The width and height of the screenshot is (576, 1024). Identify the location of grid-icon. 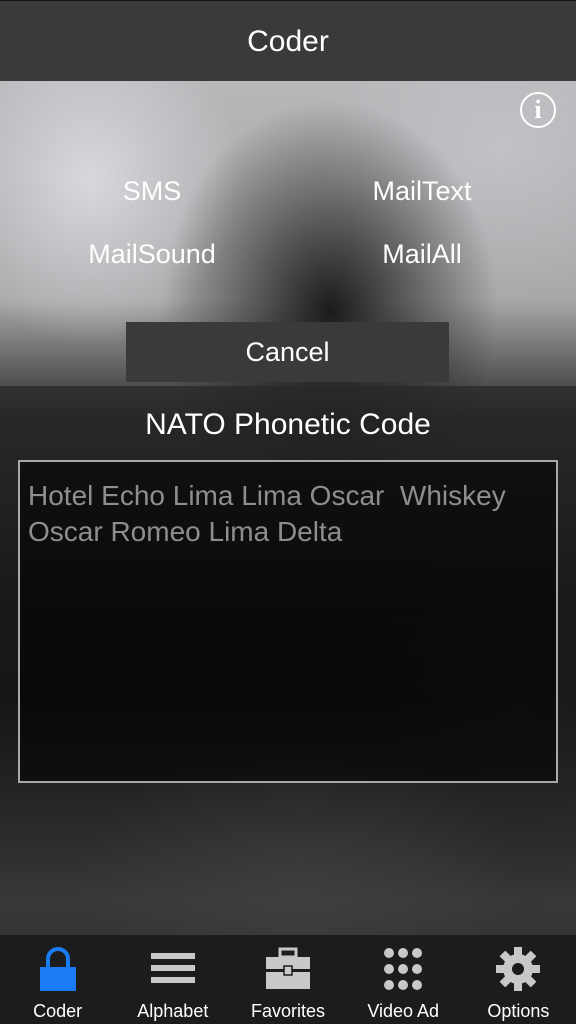
(403, 969).